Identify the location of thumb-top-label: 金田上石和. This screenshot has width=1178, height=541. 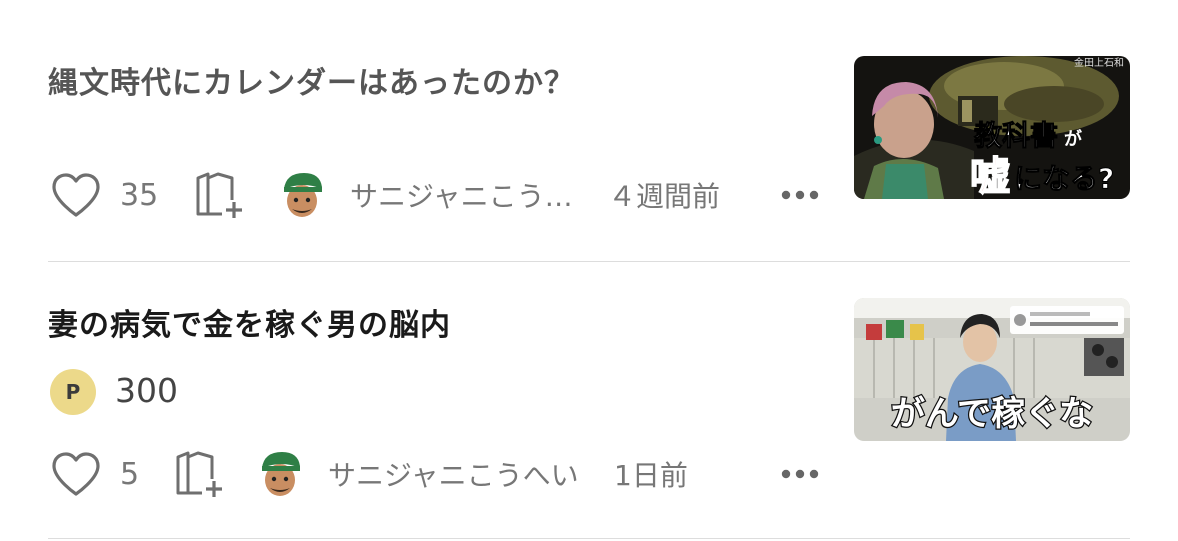
(1099, 62).